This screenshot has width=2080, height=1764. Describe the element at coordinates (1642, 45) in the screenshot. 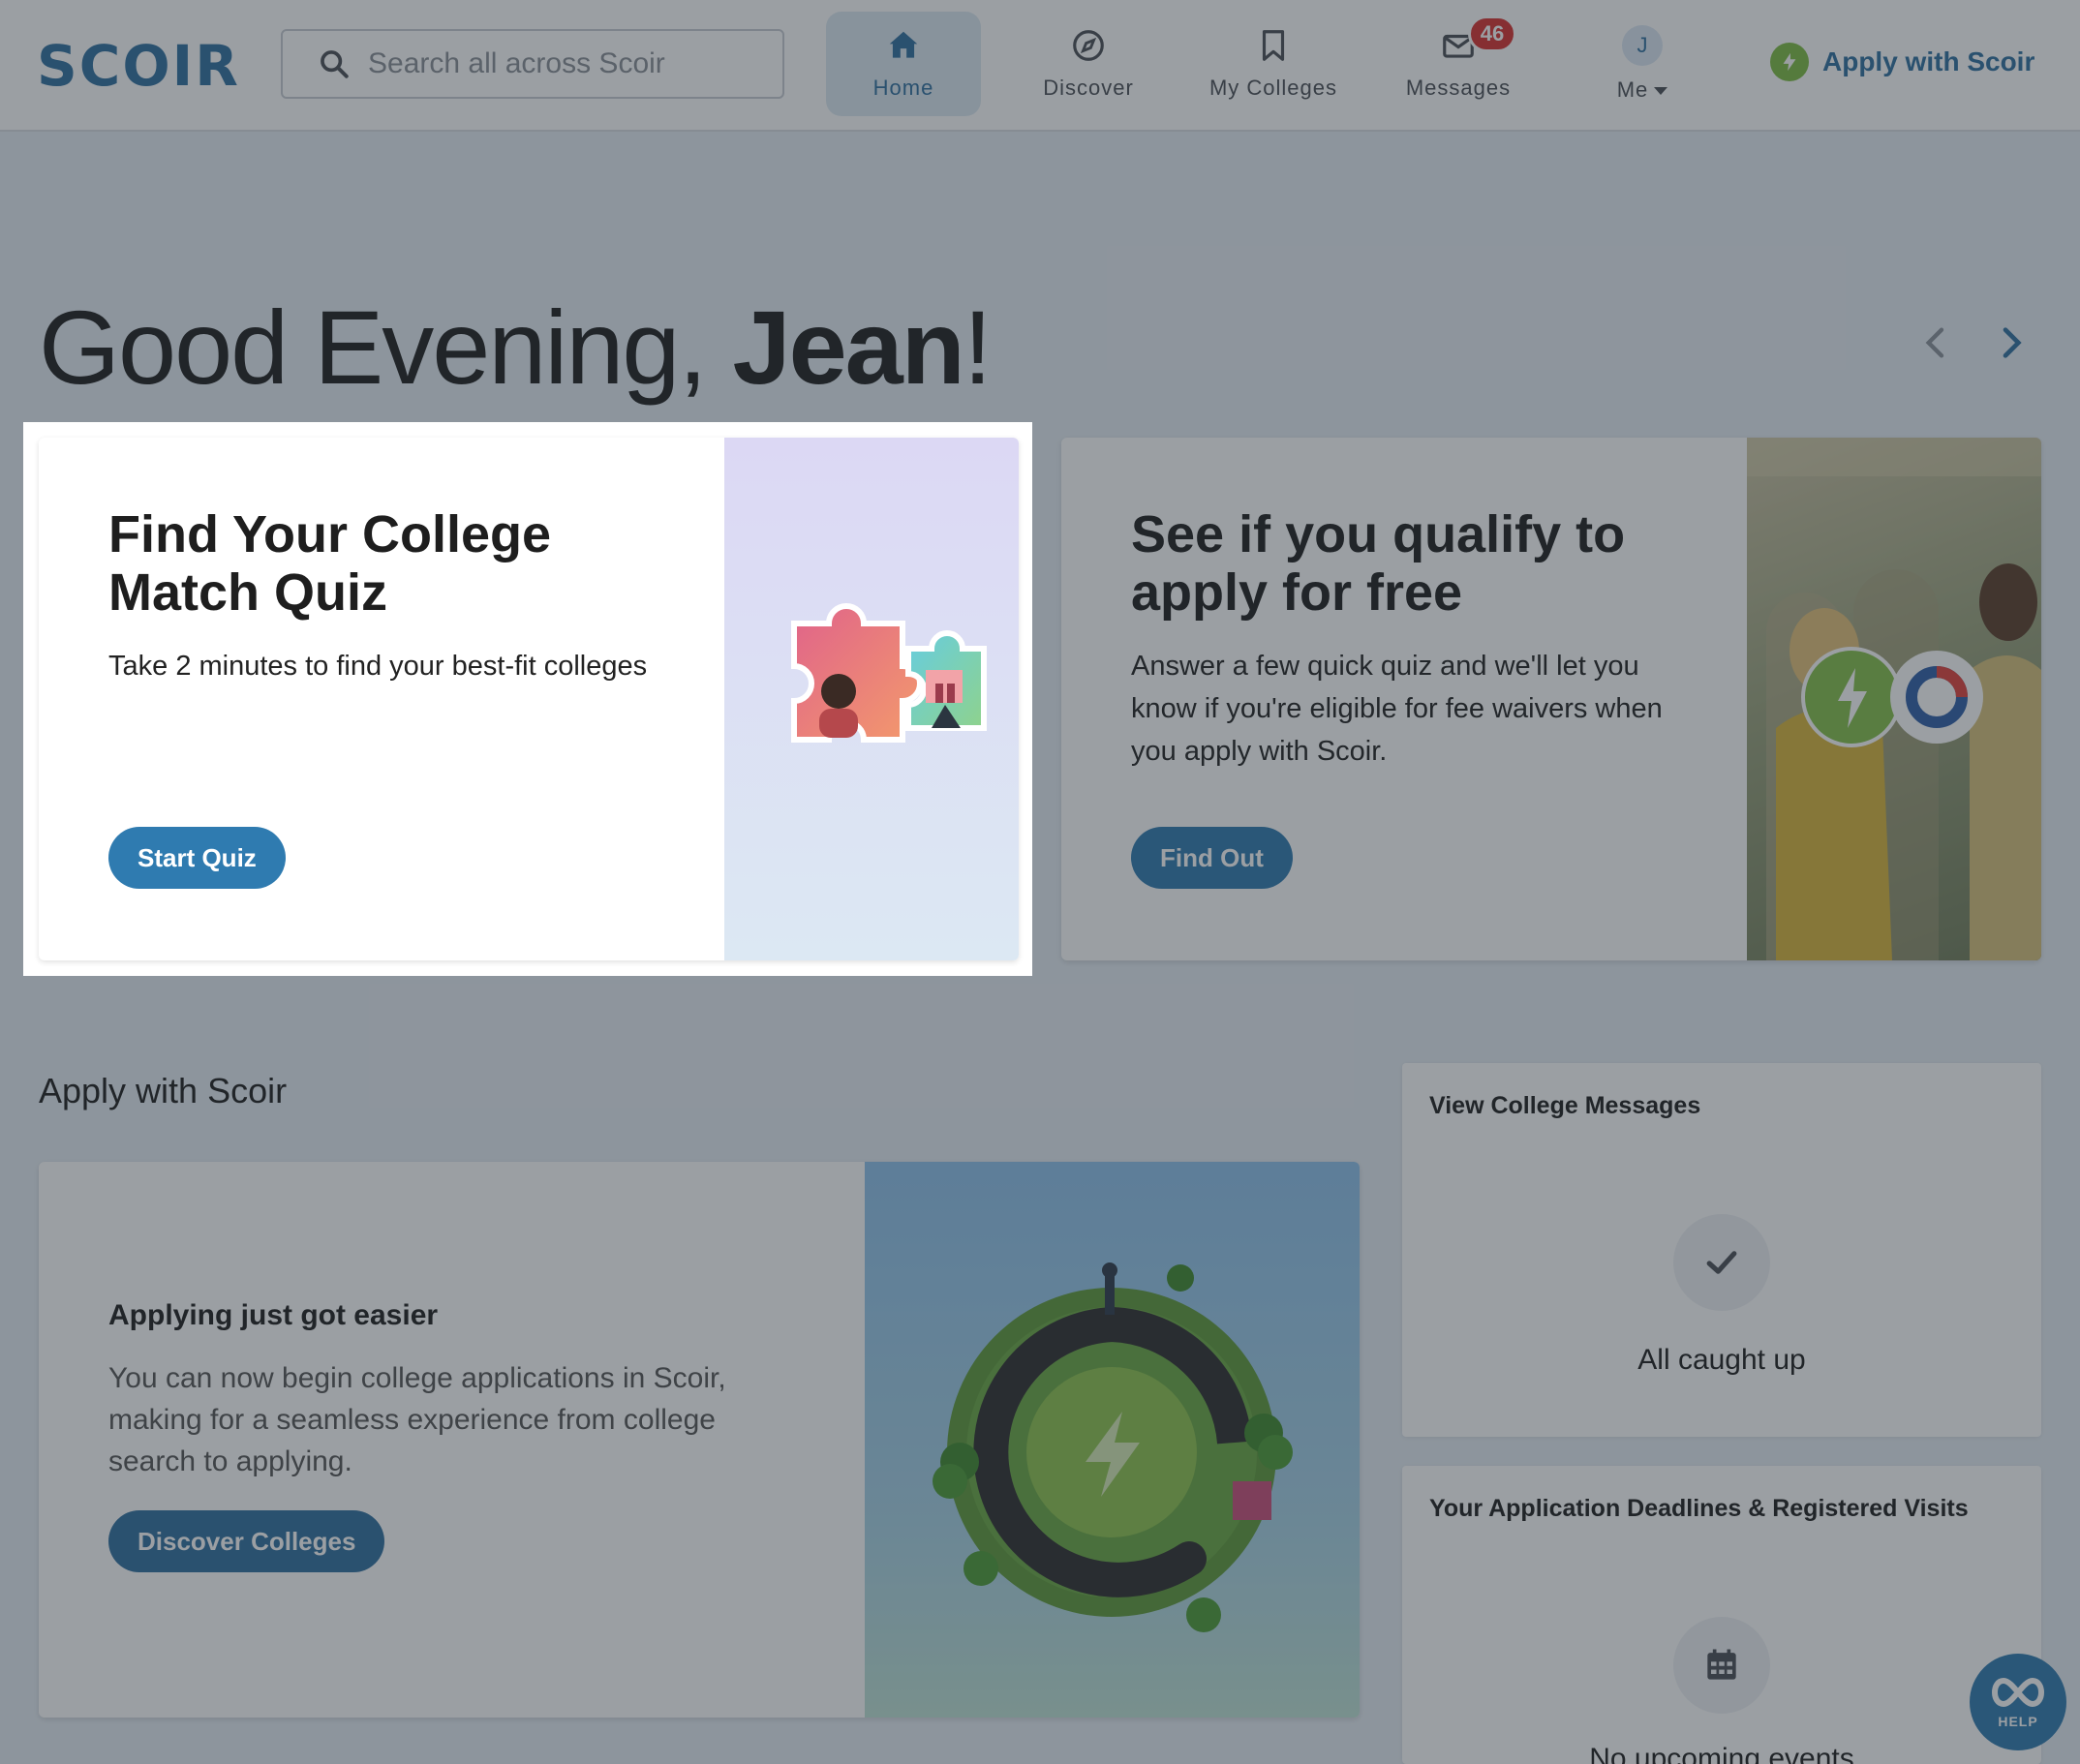

I see `avatar: J` at that location.